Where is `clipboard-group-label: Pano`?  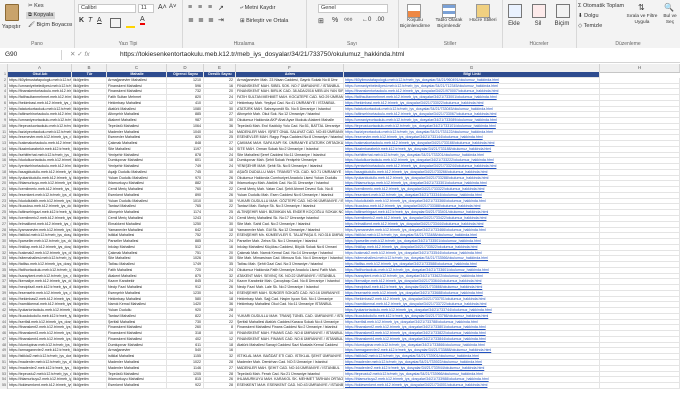 clipboard-group-label: Pano is located at coordinates (37, 44).